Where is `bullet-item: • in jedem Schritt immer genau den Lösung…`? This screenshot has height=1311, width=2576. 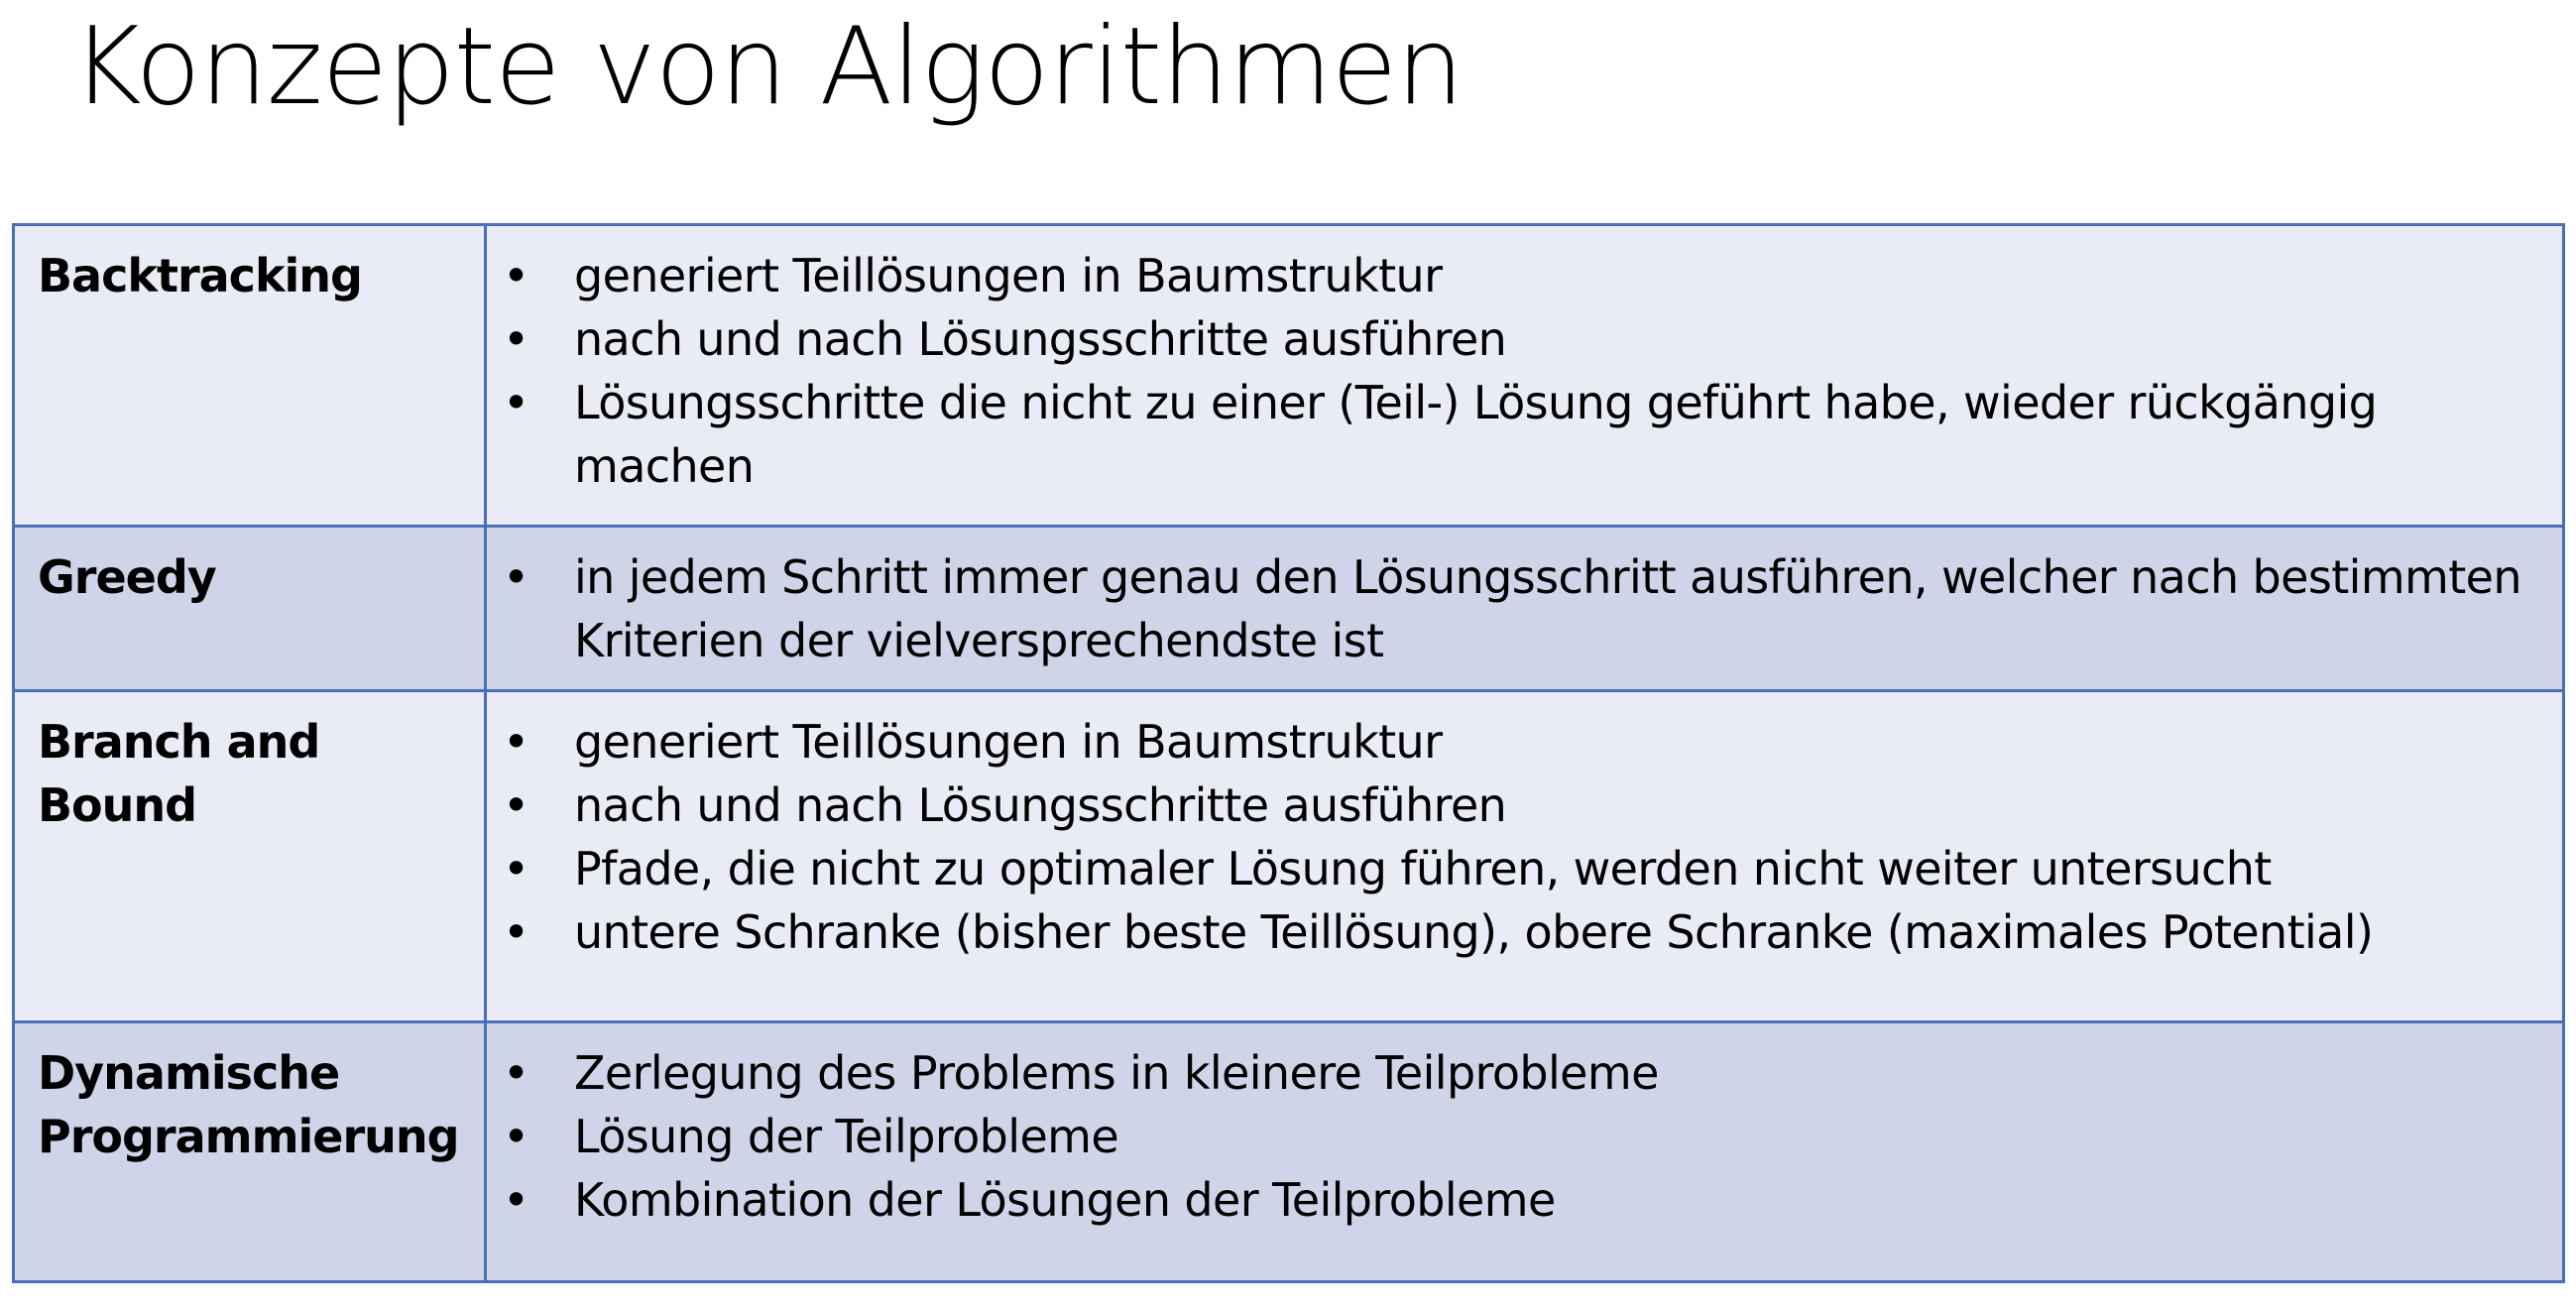
bullet-item: • in jedem Schritt immer genau den Lösung… is located at coordinates (1514, 609).